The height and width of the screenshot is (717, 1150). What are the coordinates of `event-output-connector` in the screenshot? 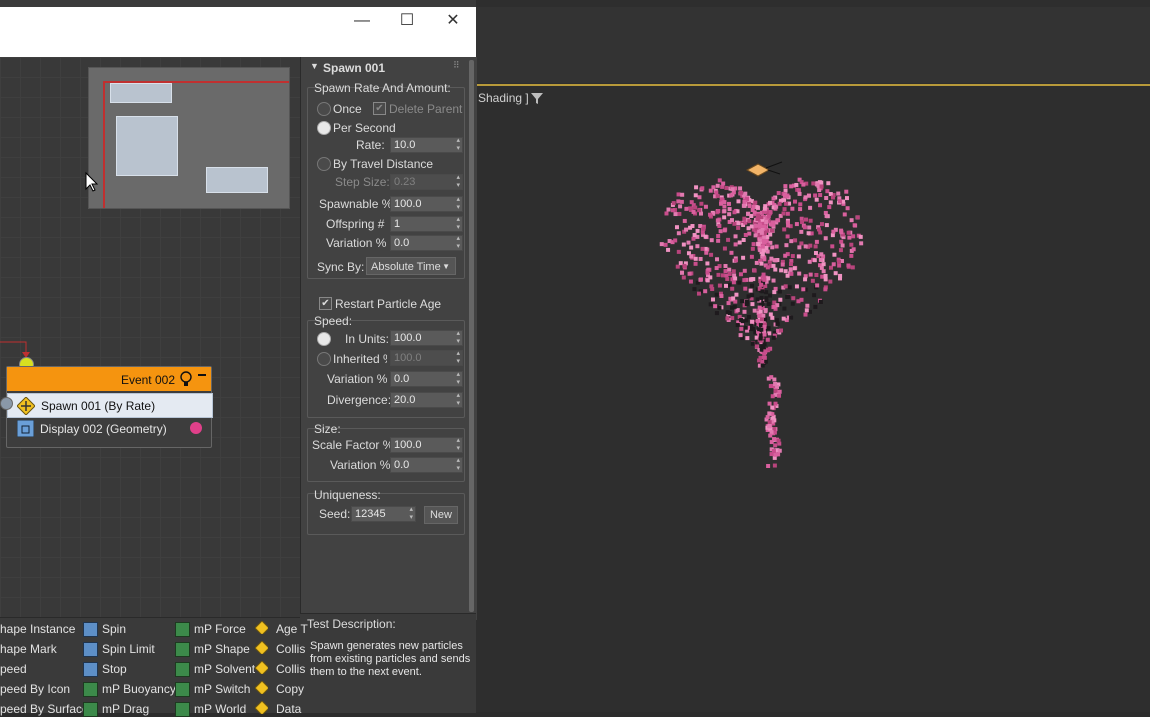 It's located at (6, 403).